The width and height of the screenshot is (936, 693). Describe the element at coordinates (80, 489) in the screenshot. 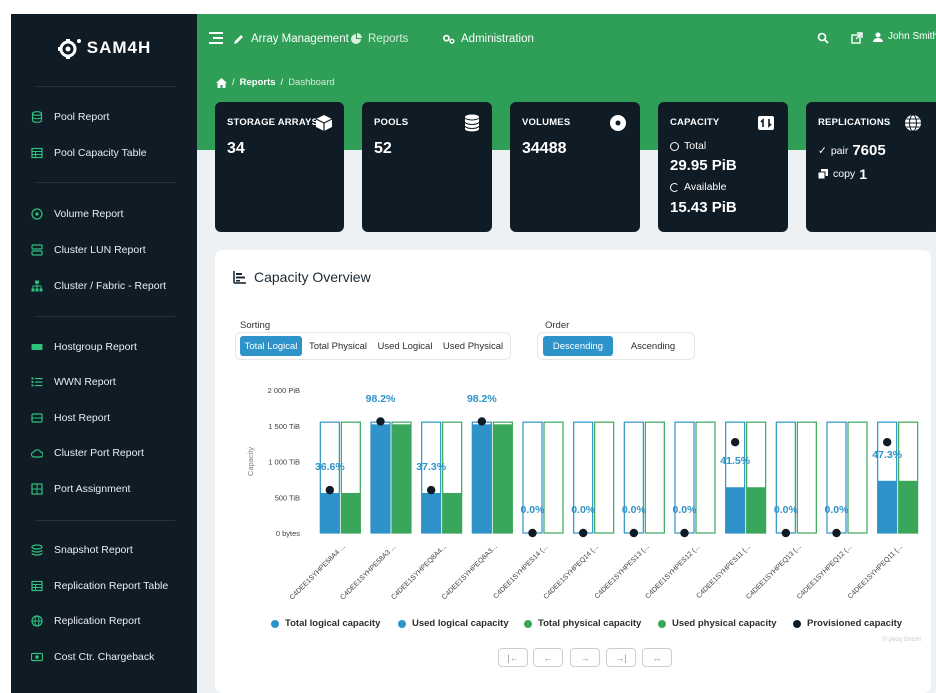

I see `sidebar-item-port-assignment: Port Assignment` at that location.